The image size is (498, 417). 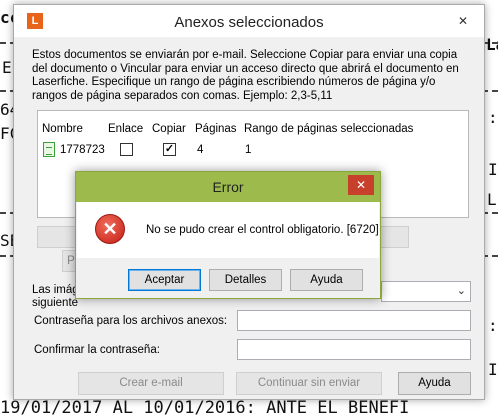 What do you see at coordinates (110, 229) in the screenshot?
I see `error-icon: ✕` at bounding box center [110, 229].